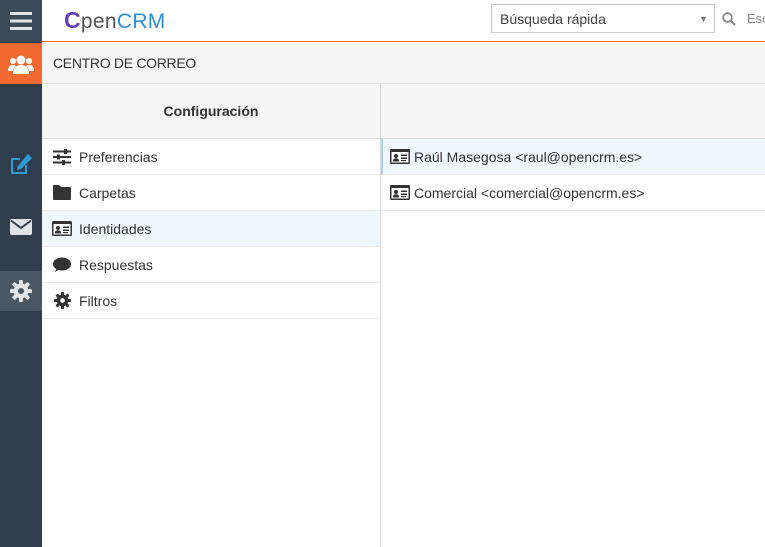 This screenshot has height=547, width=765. Describe the element at coordinates (62, 265) in the screenshot. I see `comment-icon` at that location.